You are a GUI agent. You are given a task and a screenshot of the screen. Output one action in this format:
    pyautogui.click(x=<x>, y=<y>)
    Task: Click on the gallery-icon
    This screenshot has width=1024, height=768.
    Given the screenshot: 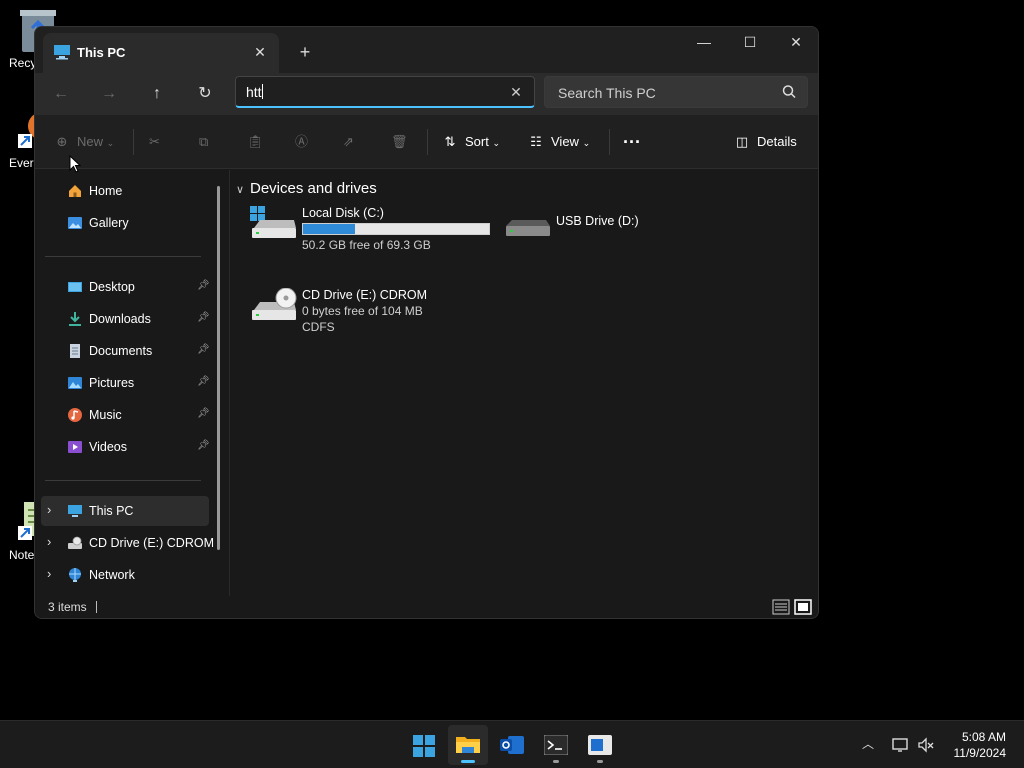 What is the action you would take?
    pyautogui.click(x=75, y=223)
    